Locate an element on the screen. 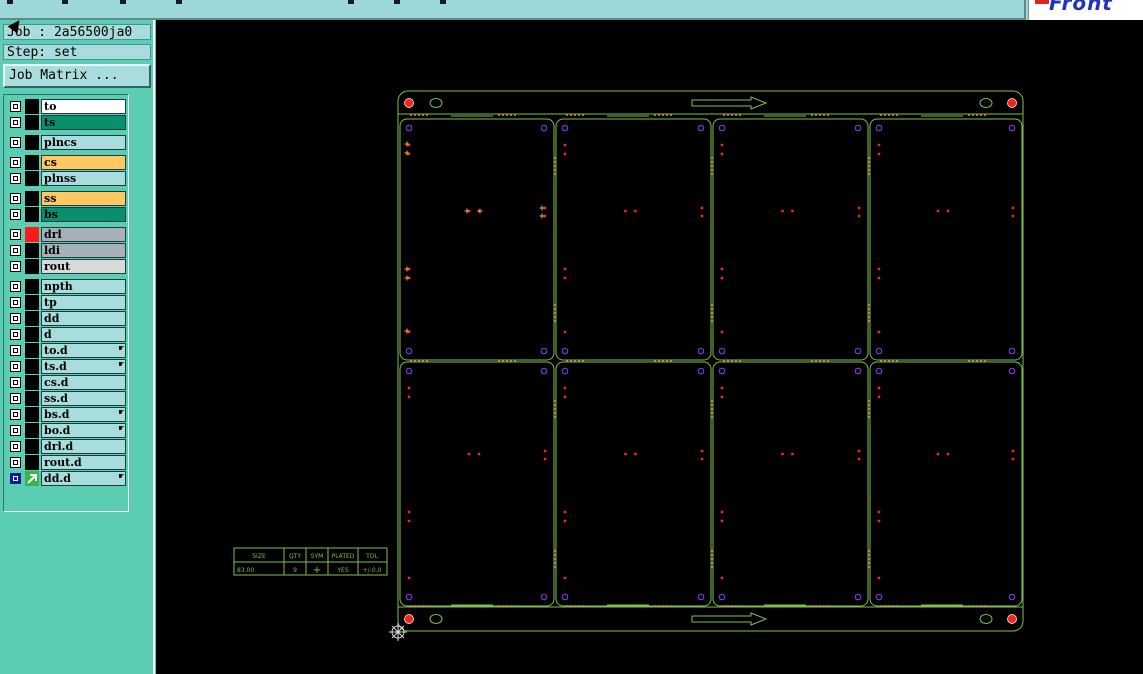 The height and width of the screenshot is (674, 1143). layer-row-d: d is located at coordinates (67, 334).